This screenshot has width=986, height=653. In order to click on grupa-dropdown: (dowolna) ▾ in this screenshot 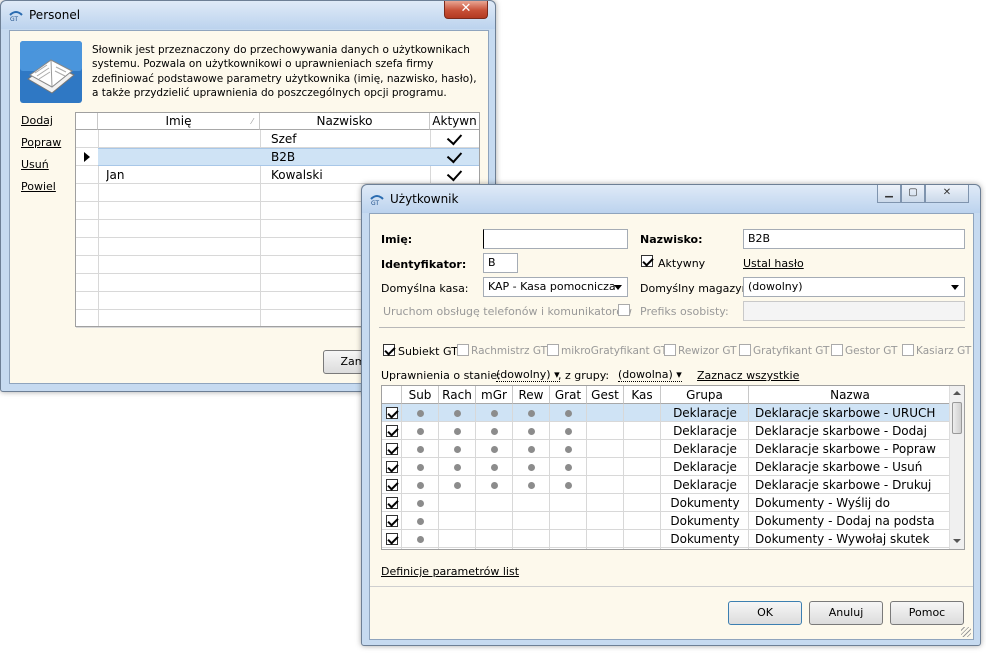, I will do `click(650, 375)`.